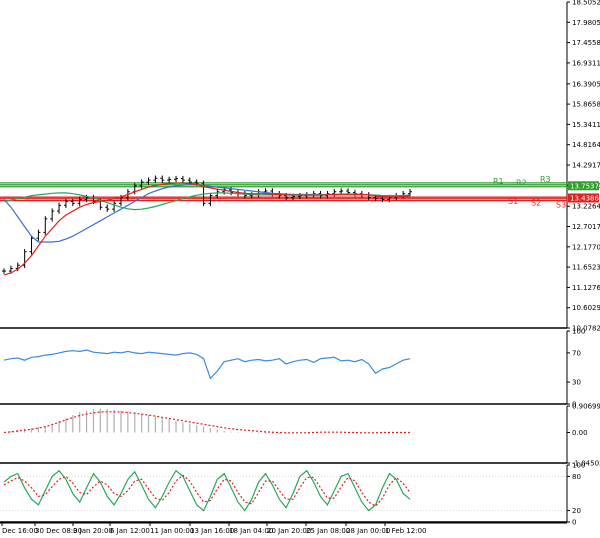 The image size is (600, 538). What do you see at coordinates (207, 364) in the screenshot?
I see `rsi-line` at bounding box center [207, 364].